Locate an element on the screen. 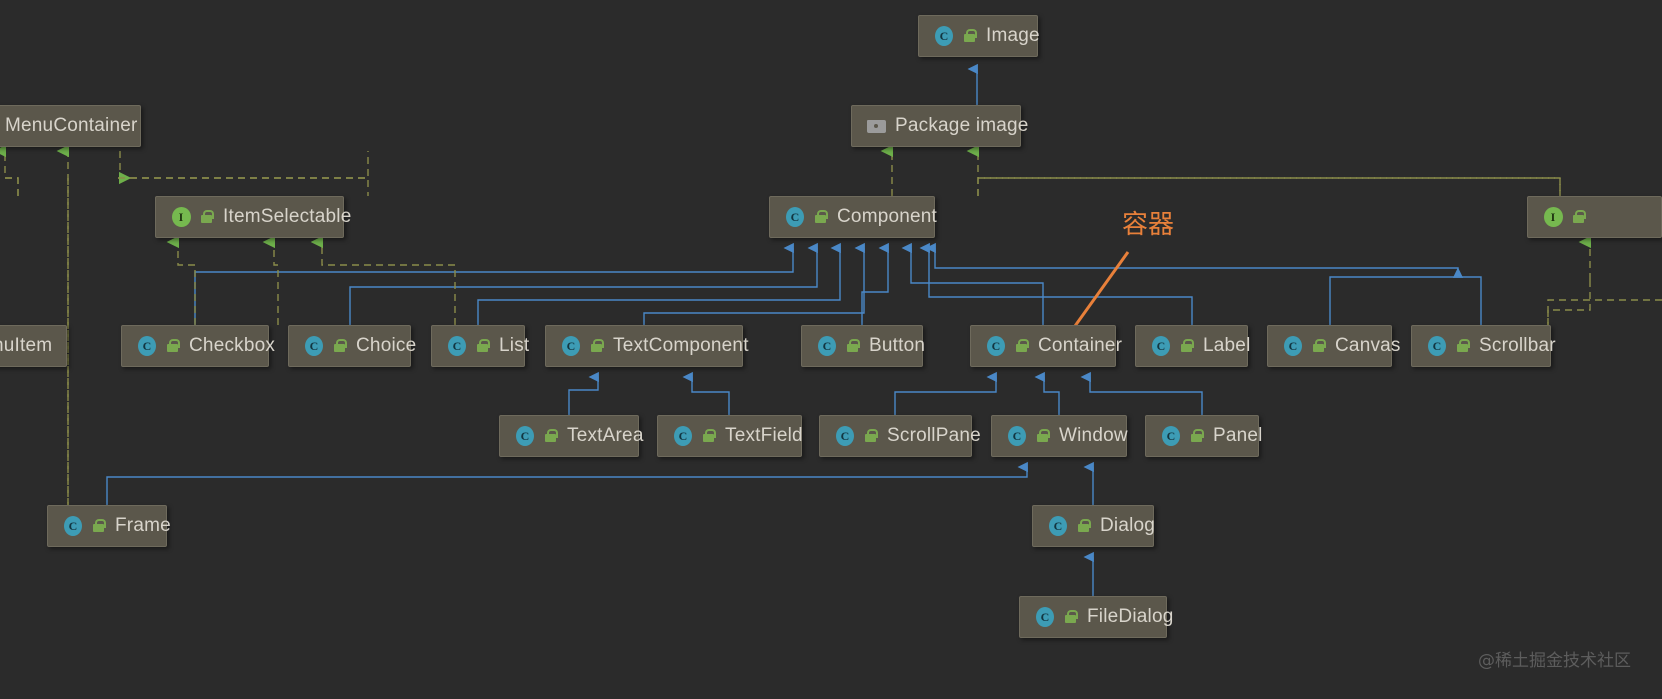 This screenshot has height=699, width=1662. node-panel: Panel is located at coordinates (1203, 436).